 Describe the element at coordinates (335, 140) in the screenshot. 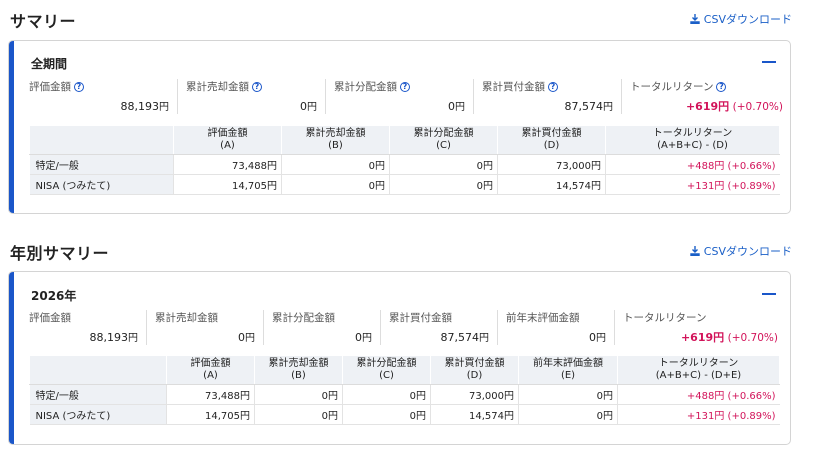

I see `table-header-cell: 累計売却金額 (B)` at that location.